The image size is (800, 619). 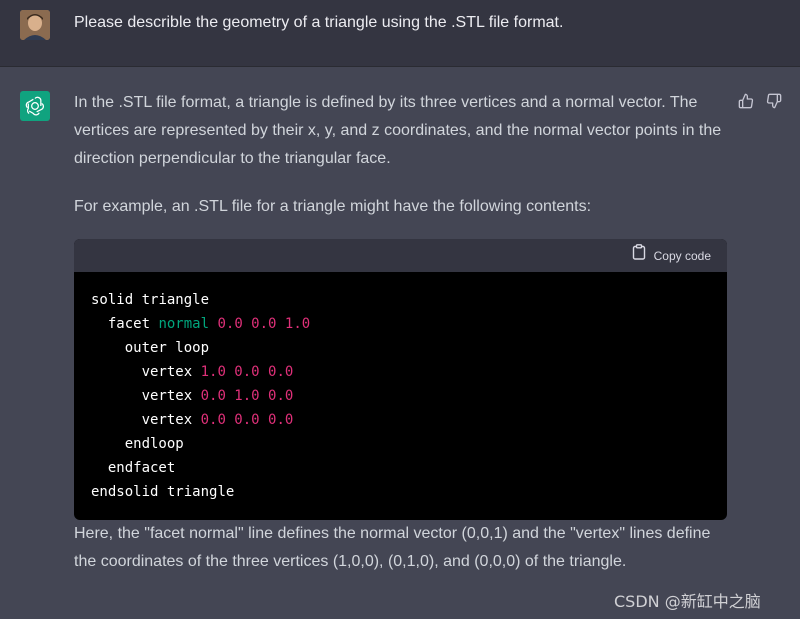 What do you see at coordinates (400, 255) in the screenshot?
I see `code-block-header: Copy code` at bounding box center [400, 255].